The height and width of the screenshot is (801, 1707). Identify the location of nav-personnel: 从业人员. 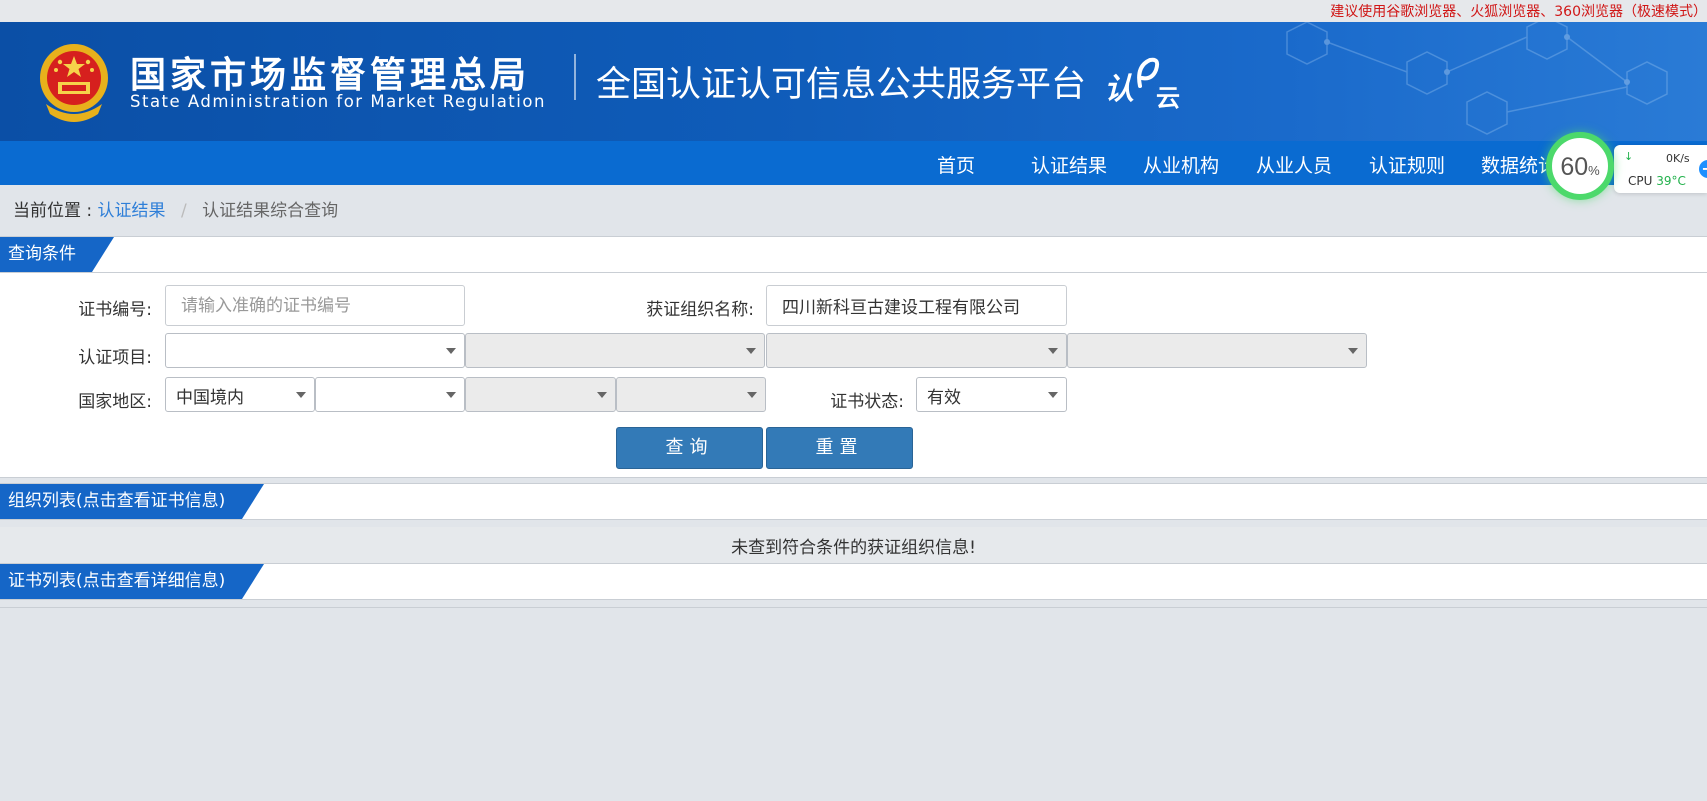
(1294, 164).